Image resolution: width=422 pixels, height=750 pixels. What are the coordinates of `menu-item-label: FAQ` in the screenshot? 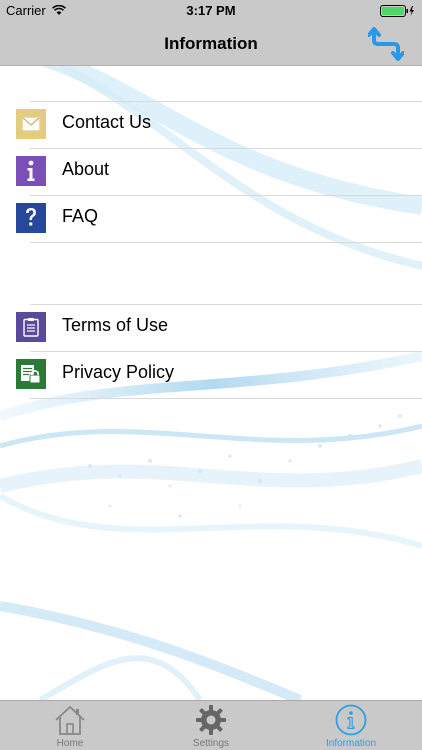 It's located at (80, 216).